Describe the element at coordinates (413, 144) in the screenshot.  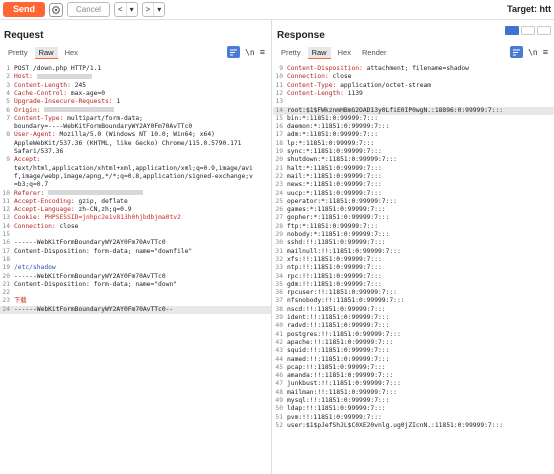
I see `code-line: 18 lp:*:11851:0:99999:7:::` at that location.